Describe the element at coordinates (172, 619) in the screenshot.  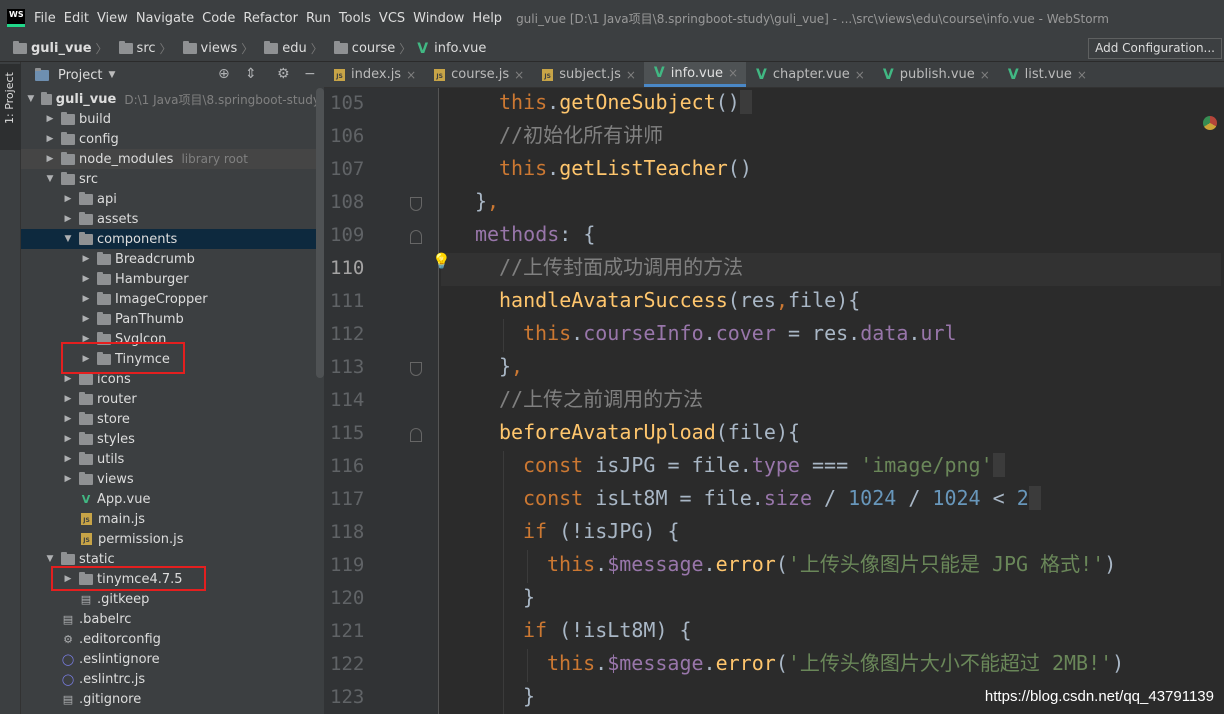
I see `tree-item: ▤ .babelrc` at that location.